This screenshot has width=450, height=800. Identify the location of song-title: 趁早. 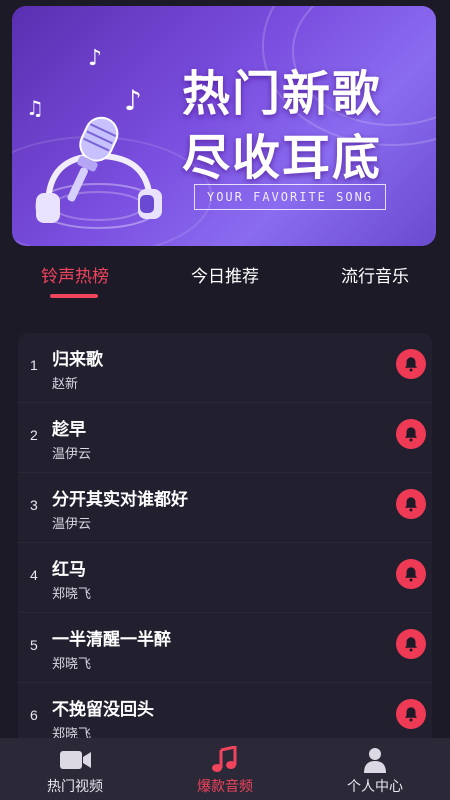
(69, 430).